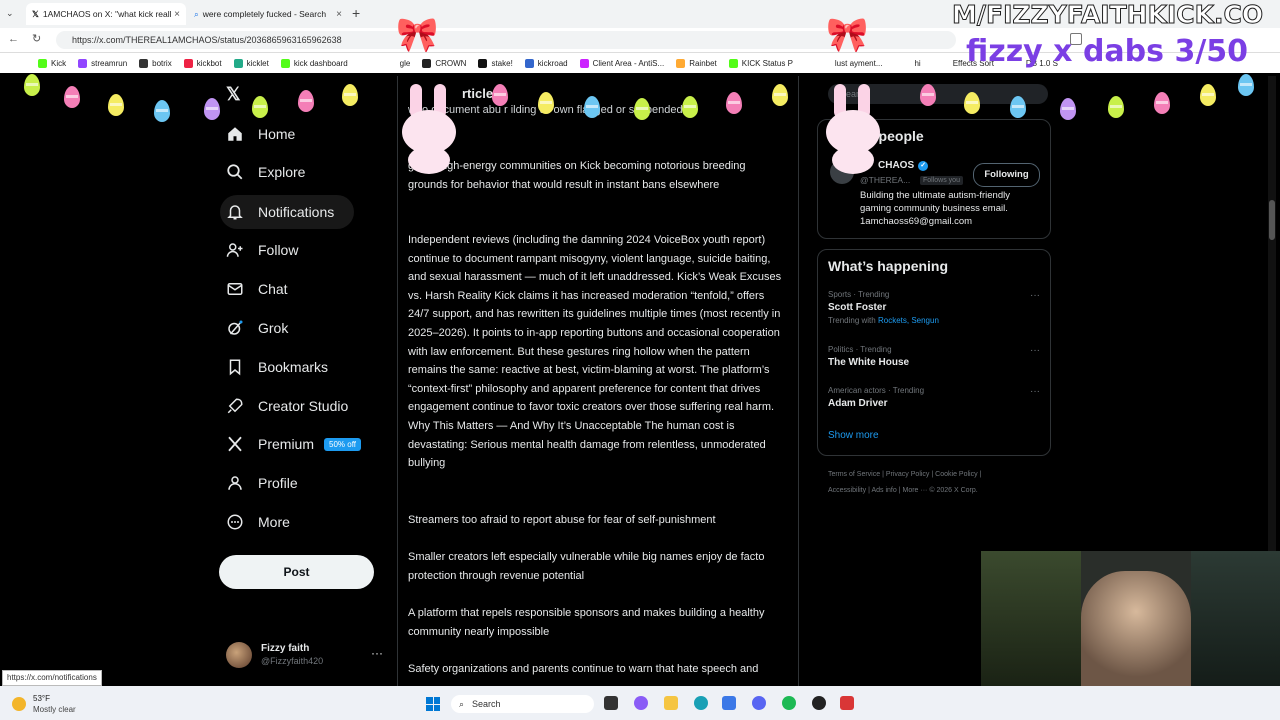 This screenshot has width=1280, height=720. What do you see at coordinates (546, 63) in the screenshot?
I see `bookmark-item: kickroad` at bounding box center [546, 63].